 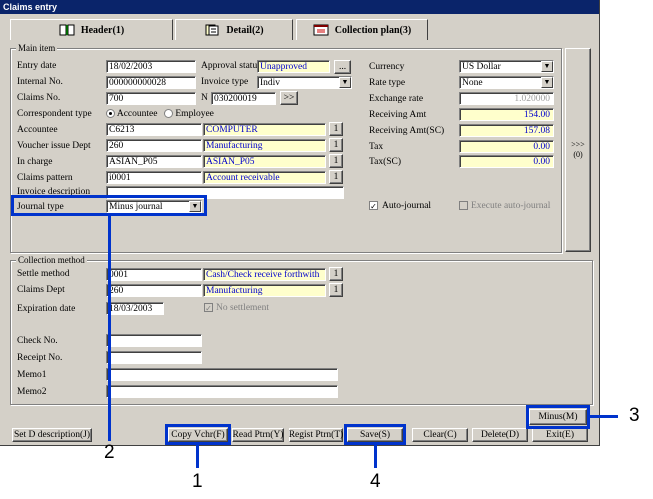 I want to click on invoice-type-value: Indiv, so click(x=270, y=83).